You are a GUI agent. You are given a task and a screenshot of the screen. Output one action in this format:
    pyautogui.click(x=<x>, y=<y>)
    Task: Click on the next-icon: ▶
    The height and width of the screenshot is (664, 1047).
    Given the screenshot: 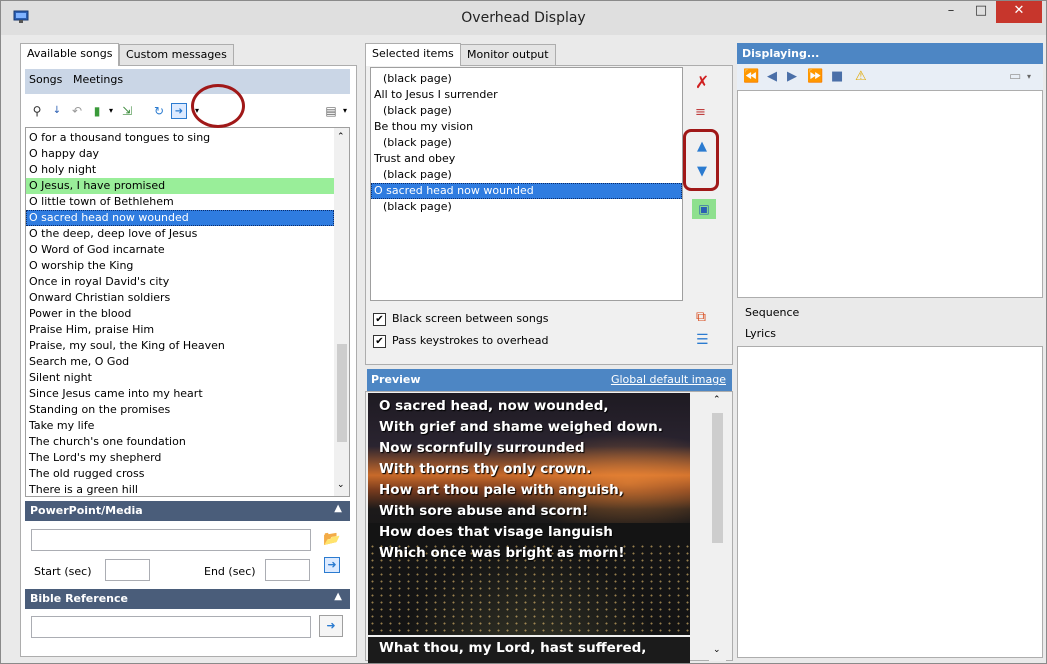 What is the action you would take?
    pyautogui.click(x=792, y=77)
    